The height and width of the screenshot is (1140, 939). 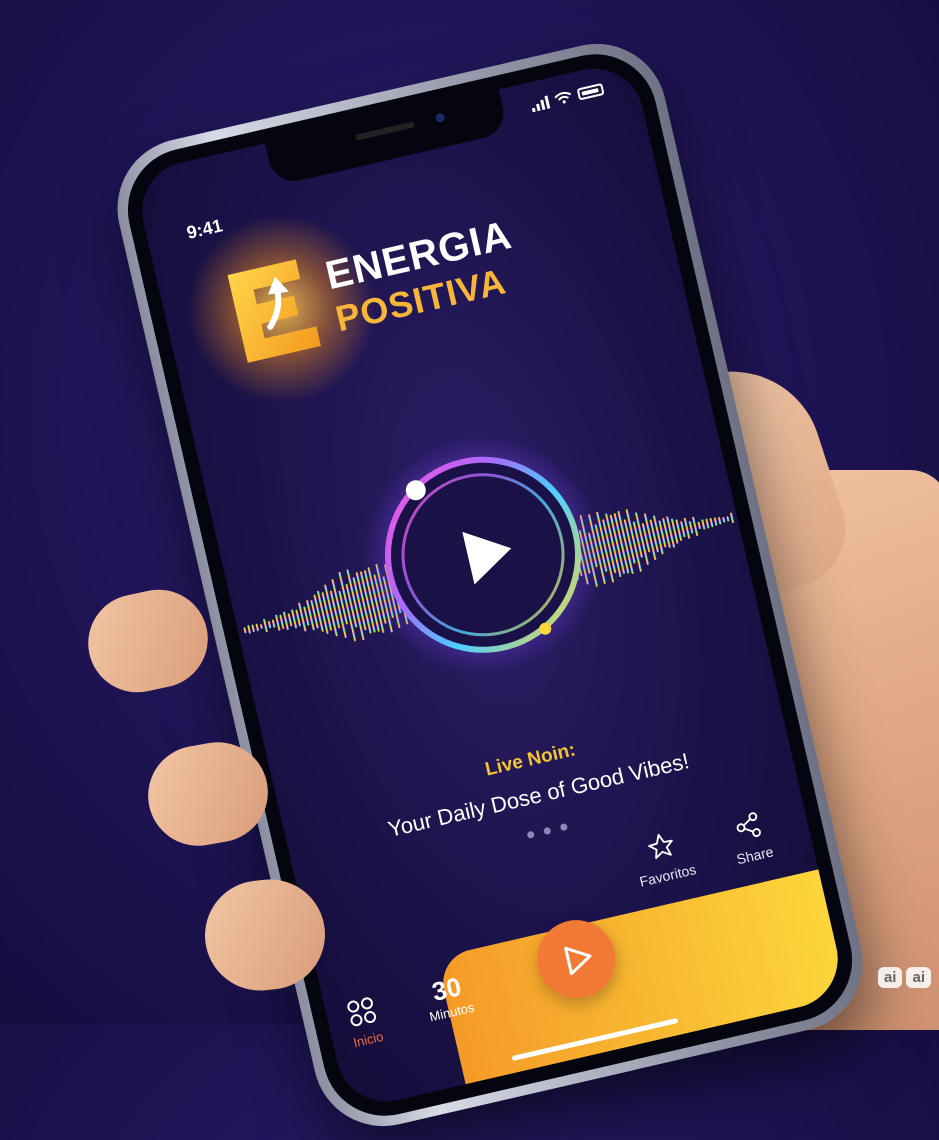 What do you see at coordinates (748, 826) in the screenshot?
I see `share-icon` at bounding box center [748, 826].